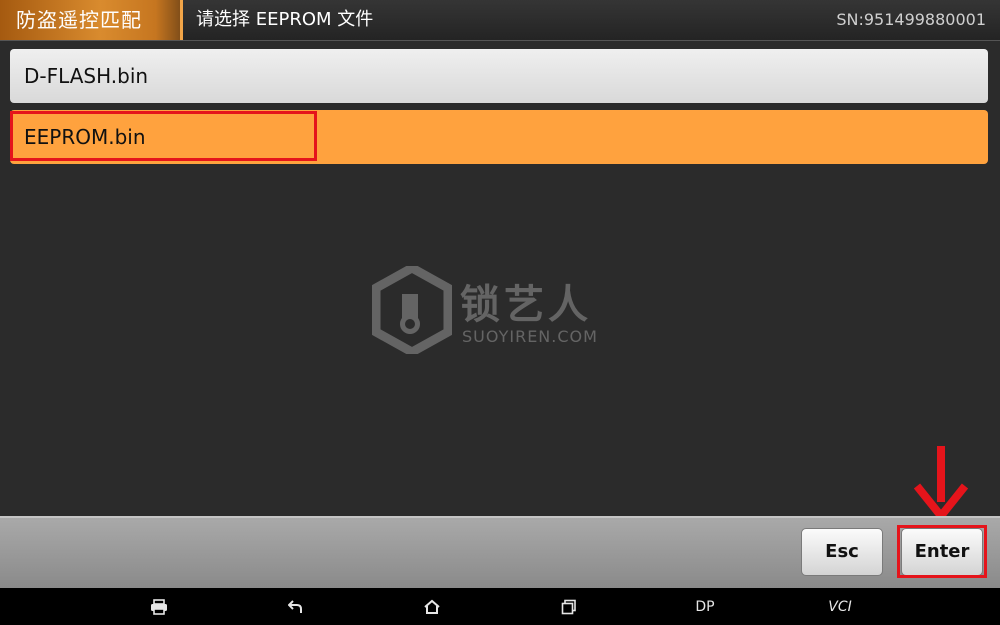 This screenshot has height=625, width=1000. I want to click on system-nav-bar: DP VCI, so click(500, 606).